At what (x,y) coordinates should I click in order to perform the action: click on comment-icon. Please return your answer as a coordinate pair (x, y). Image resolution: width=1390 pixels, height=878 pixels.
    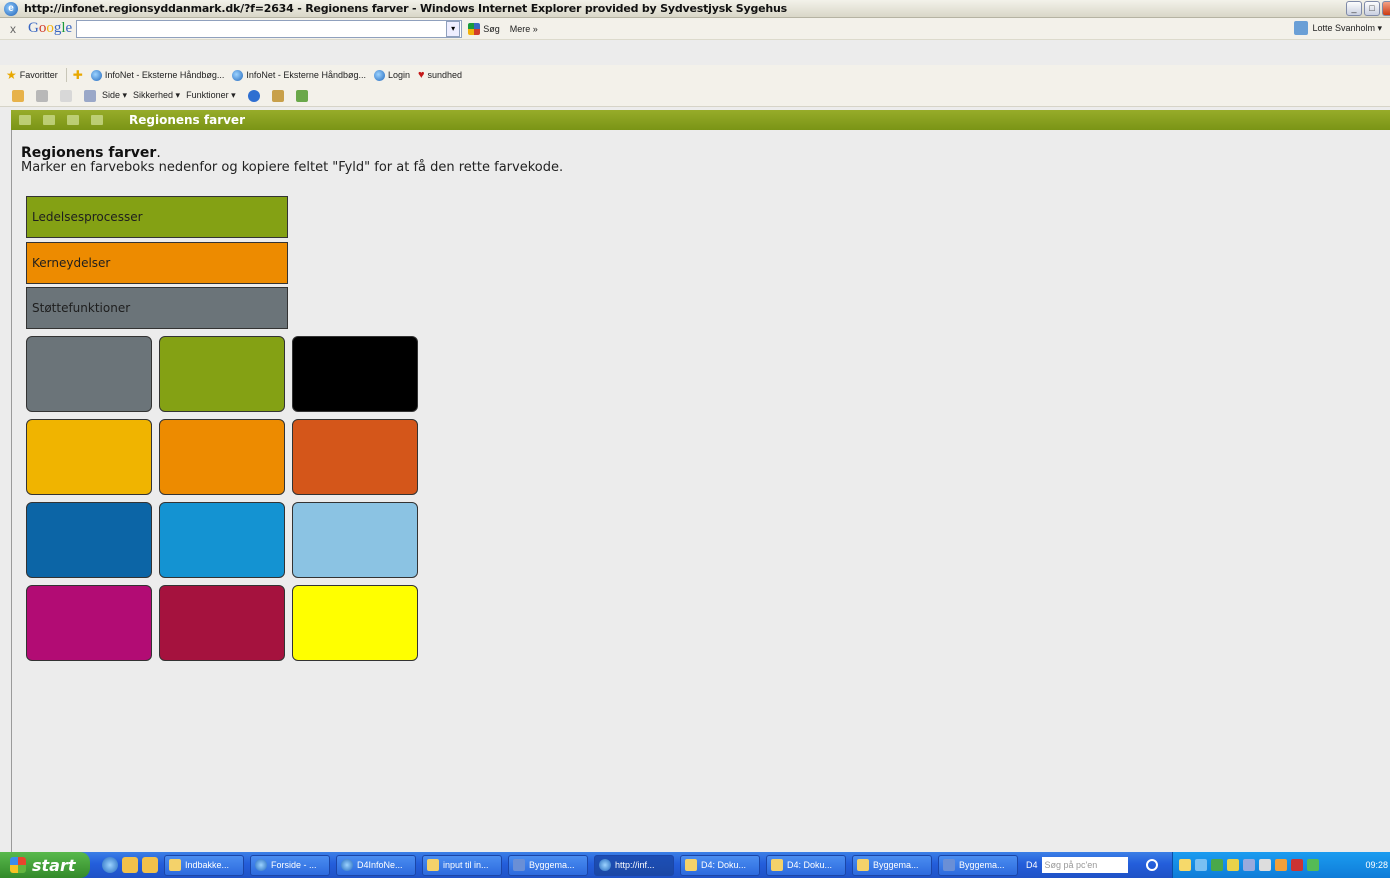
    Looking at the image, I should click on (97, 120).